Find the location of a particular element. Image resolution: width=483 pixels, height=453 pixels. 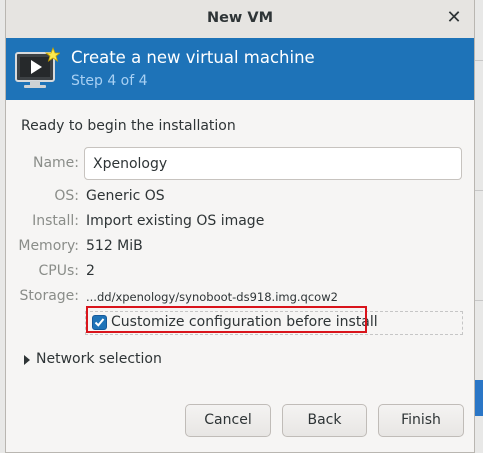

os-label: OS: is located at coordinates (66, 196).